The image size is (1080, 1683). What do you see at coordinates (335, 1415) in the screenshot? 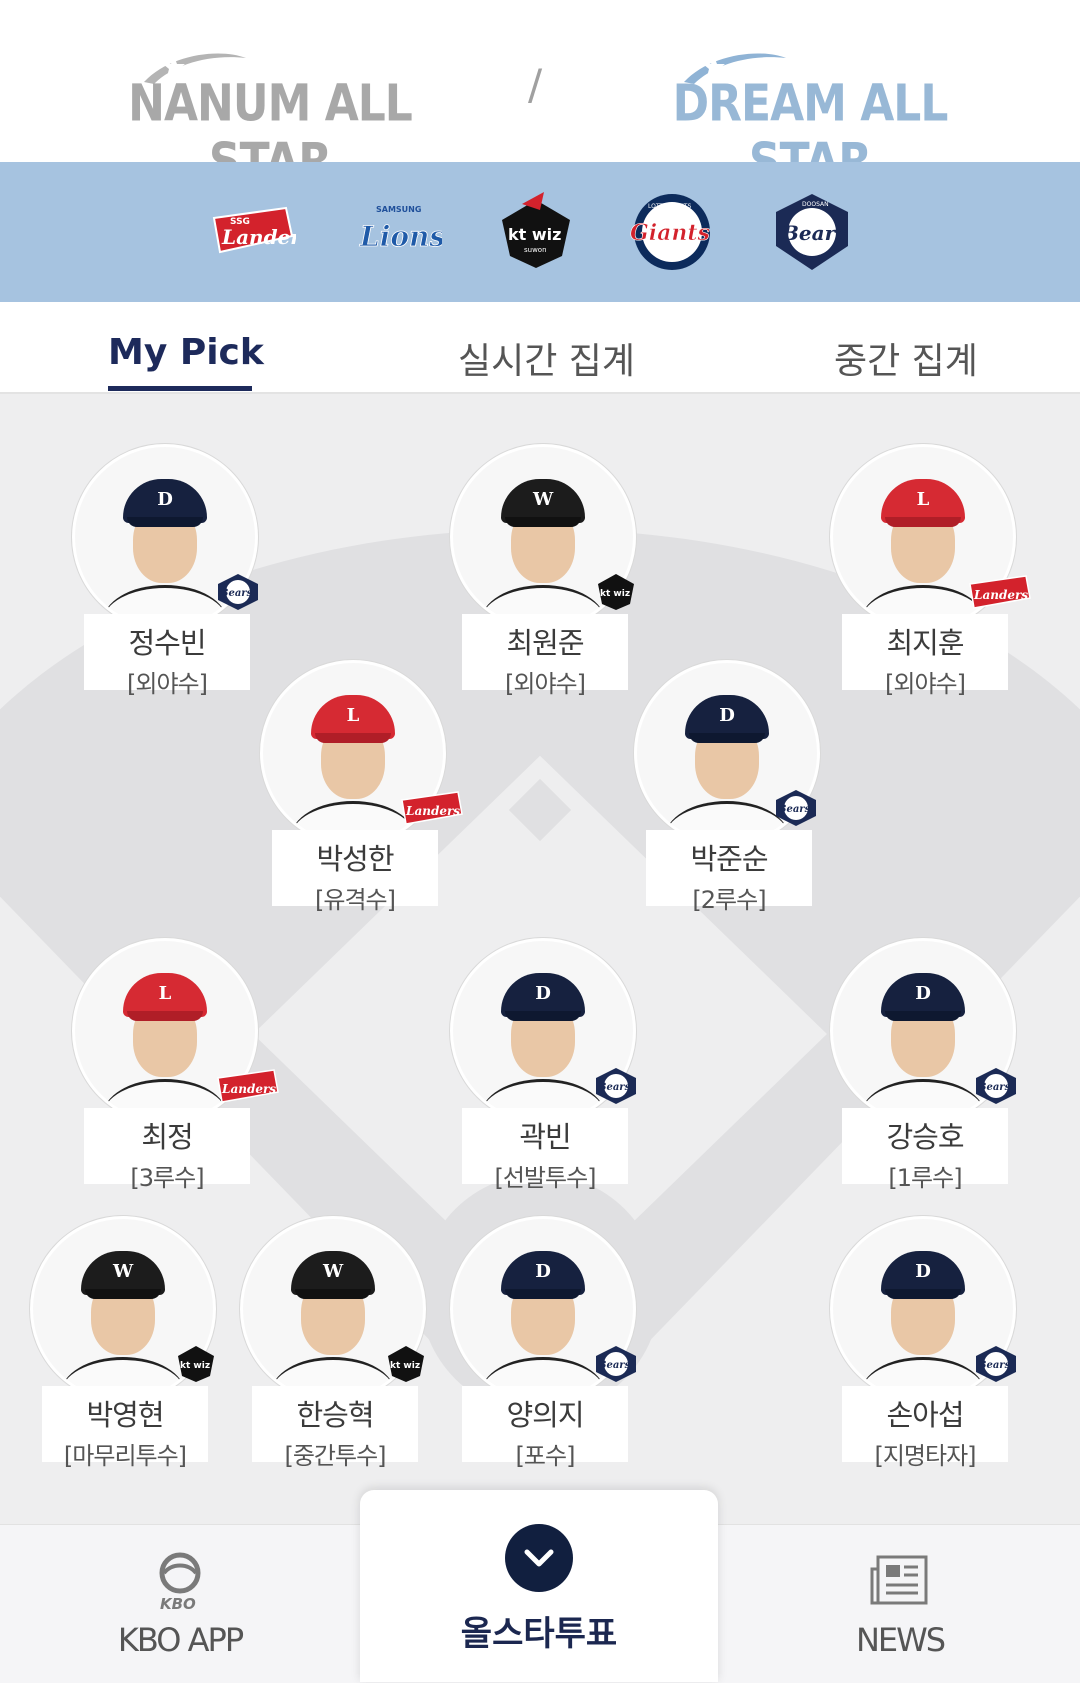
I see `player-name: 한승혁` at bounding box center [335, 1415].